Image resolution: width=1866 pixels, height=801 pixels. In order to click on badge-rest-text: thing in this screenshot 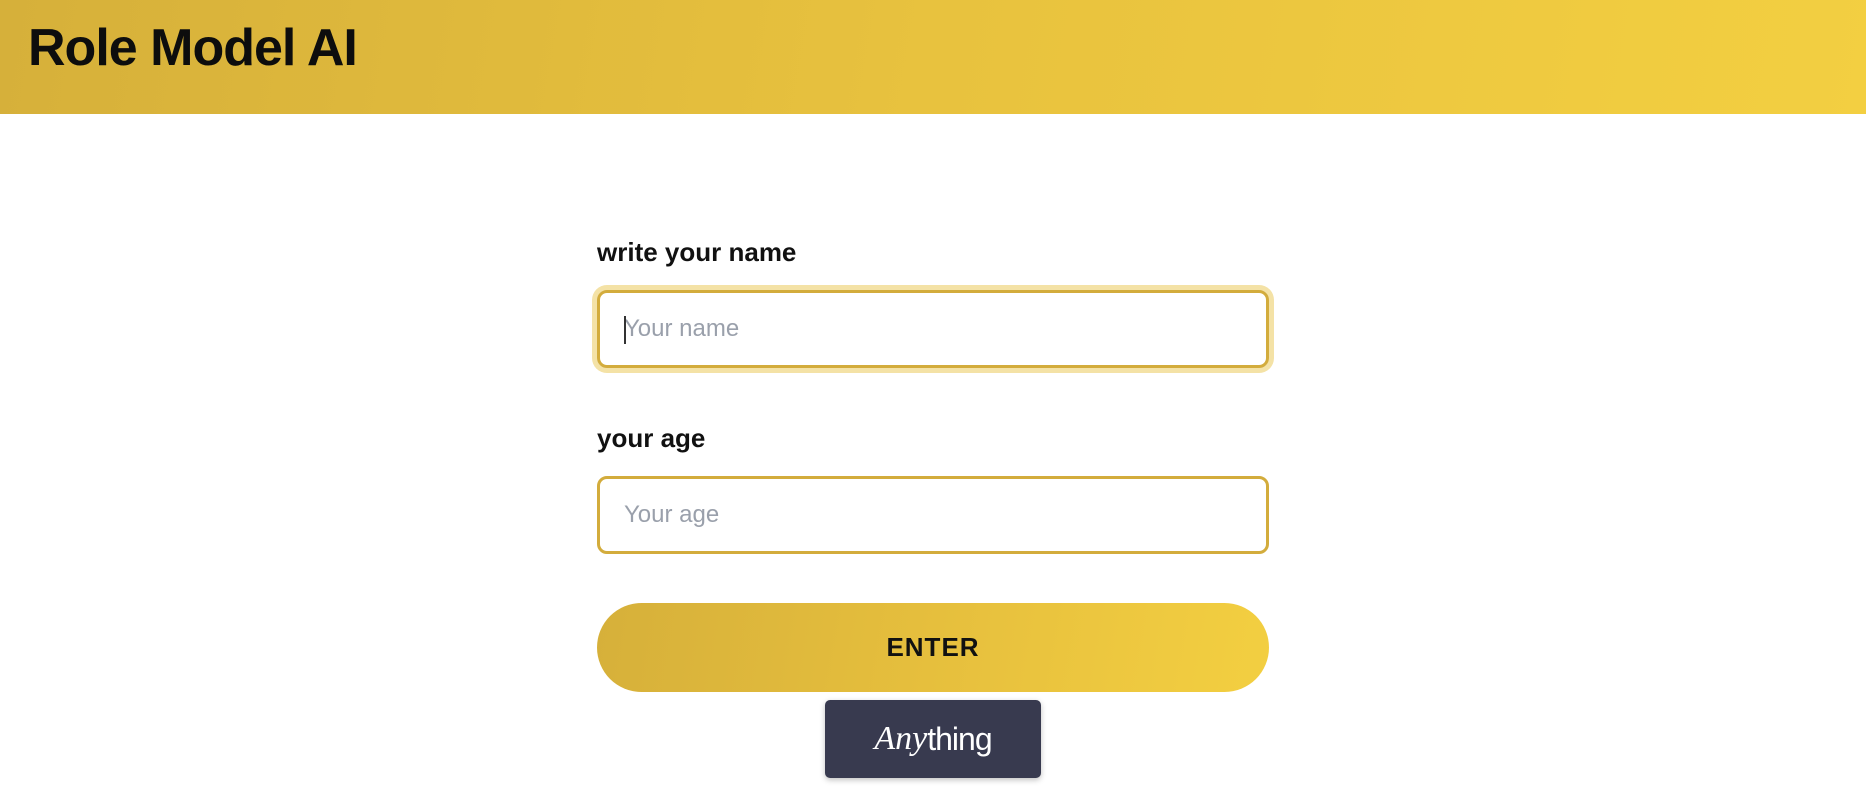, I will do `click(959, 738)`.